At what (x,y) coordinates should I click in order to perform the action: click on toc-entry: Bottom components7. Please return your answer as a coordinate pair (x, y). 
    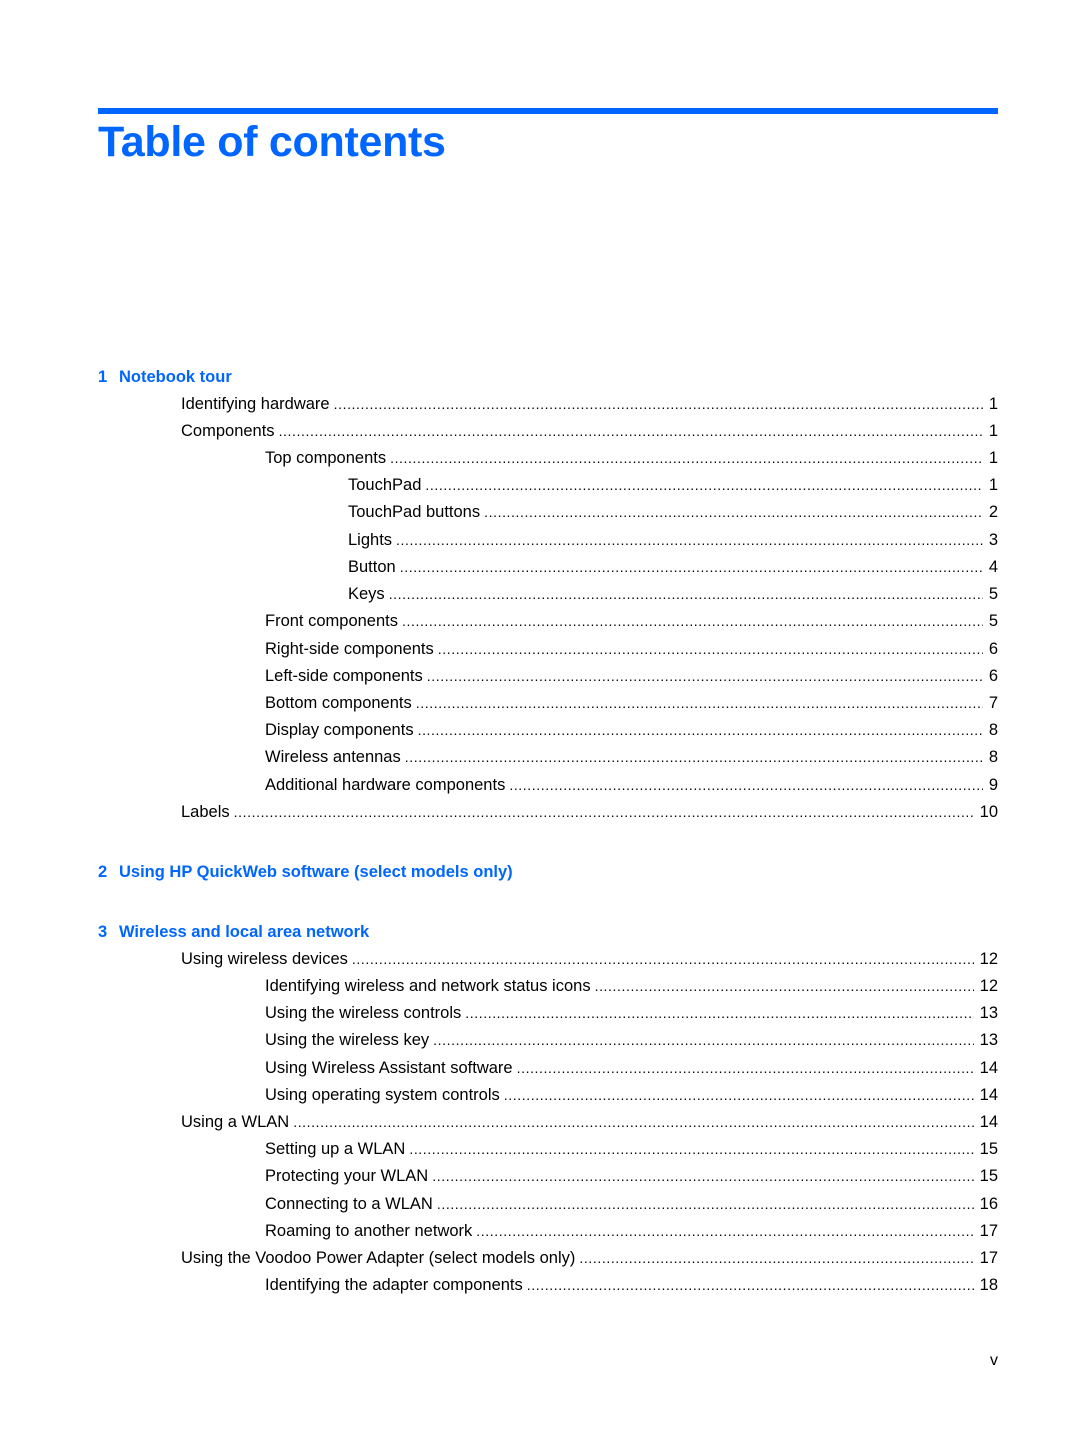
    Looking at the image, I should click on (631, 703).